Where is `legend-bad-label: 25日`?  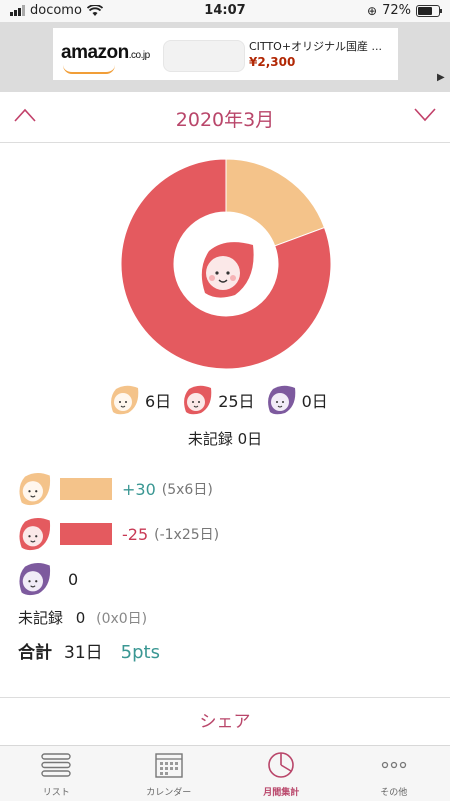
legend-bad-label: 25日 is located at coordinates (236, 400).